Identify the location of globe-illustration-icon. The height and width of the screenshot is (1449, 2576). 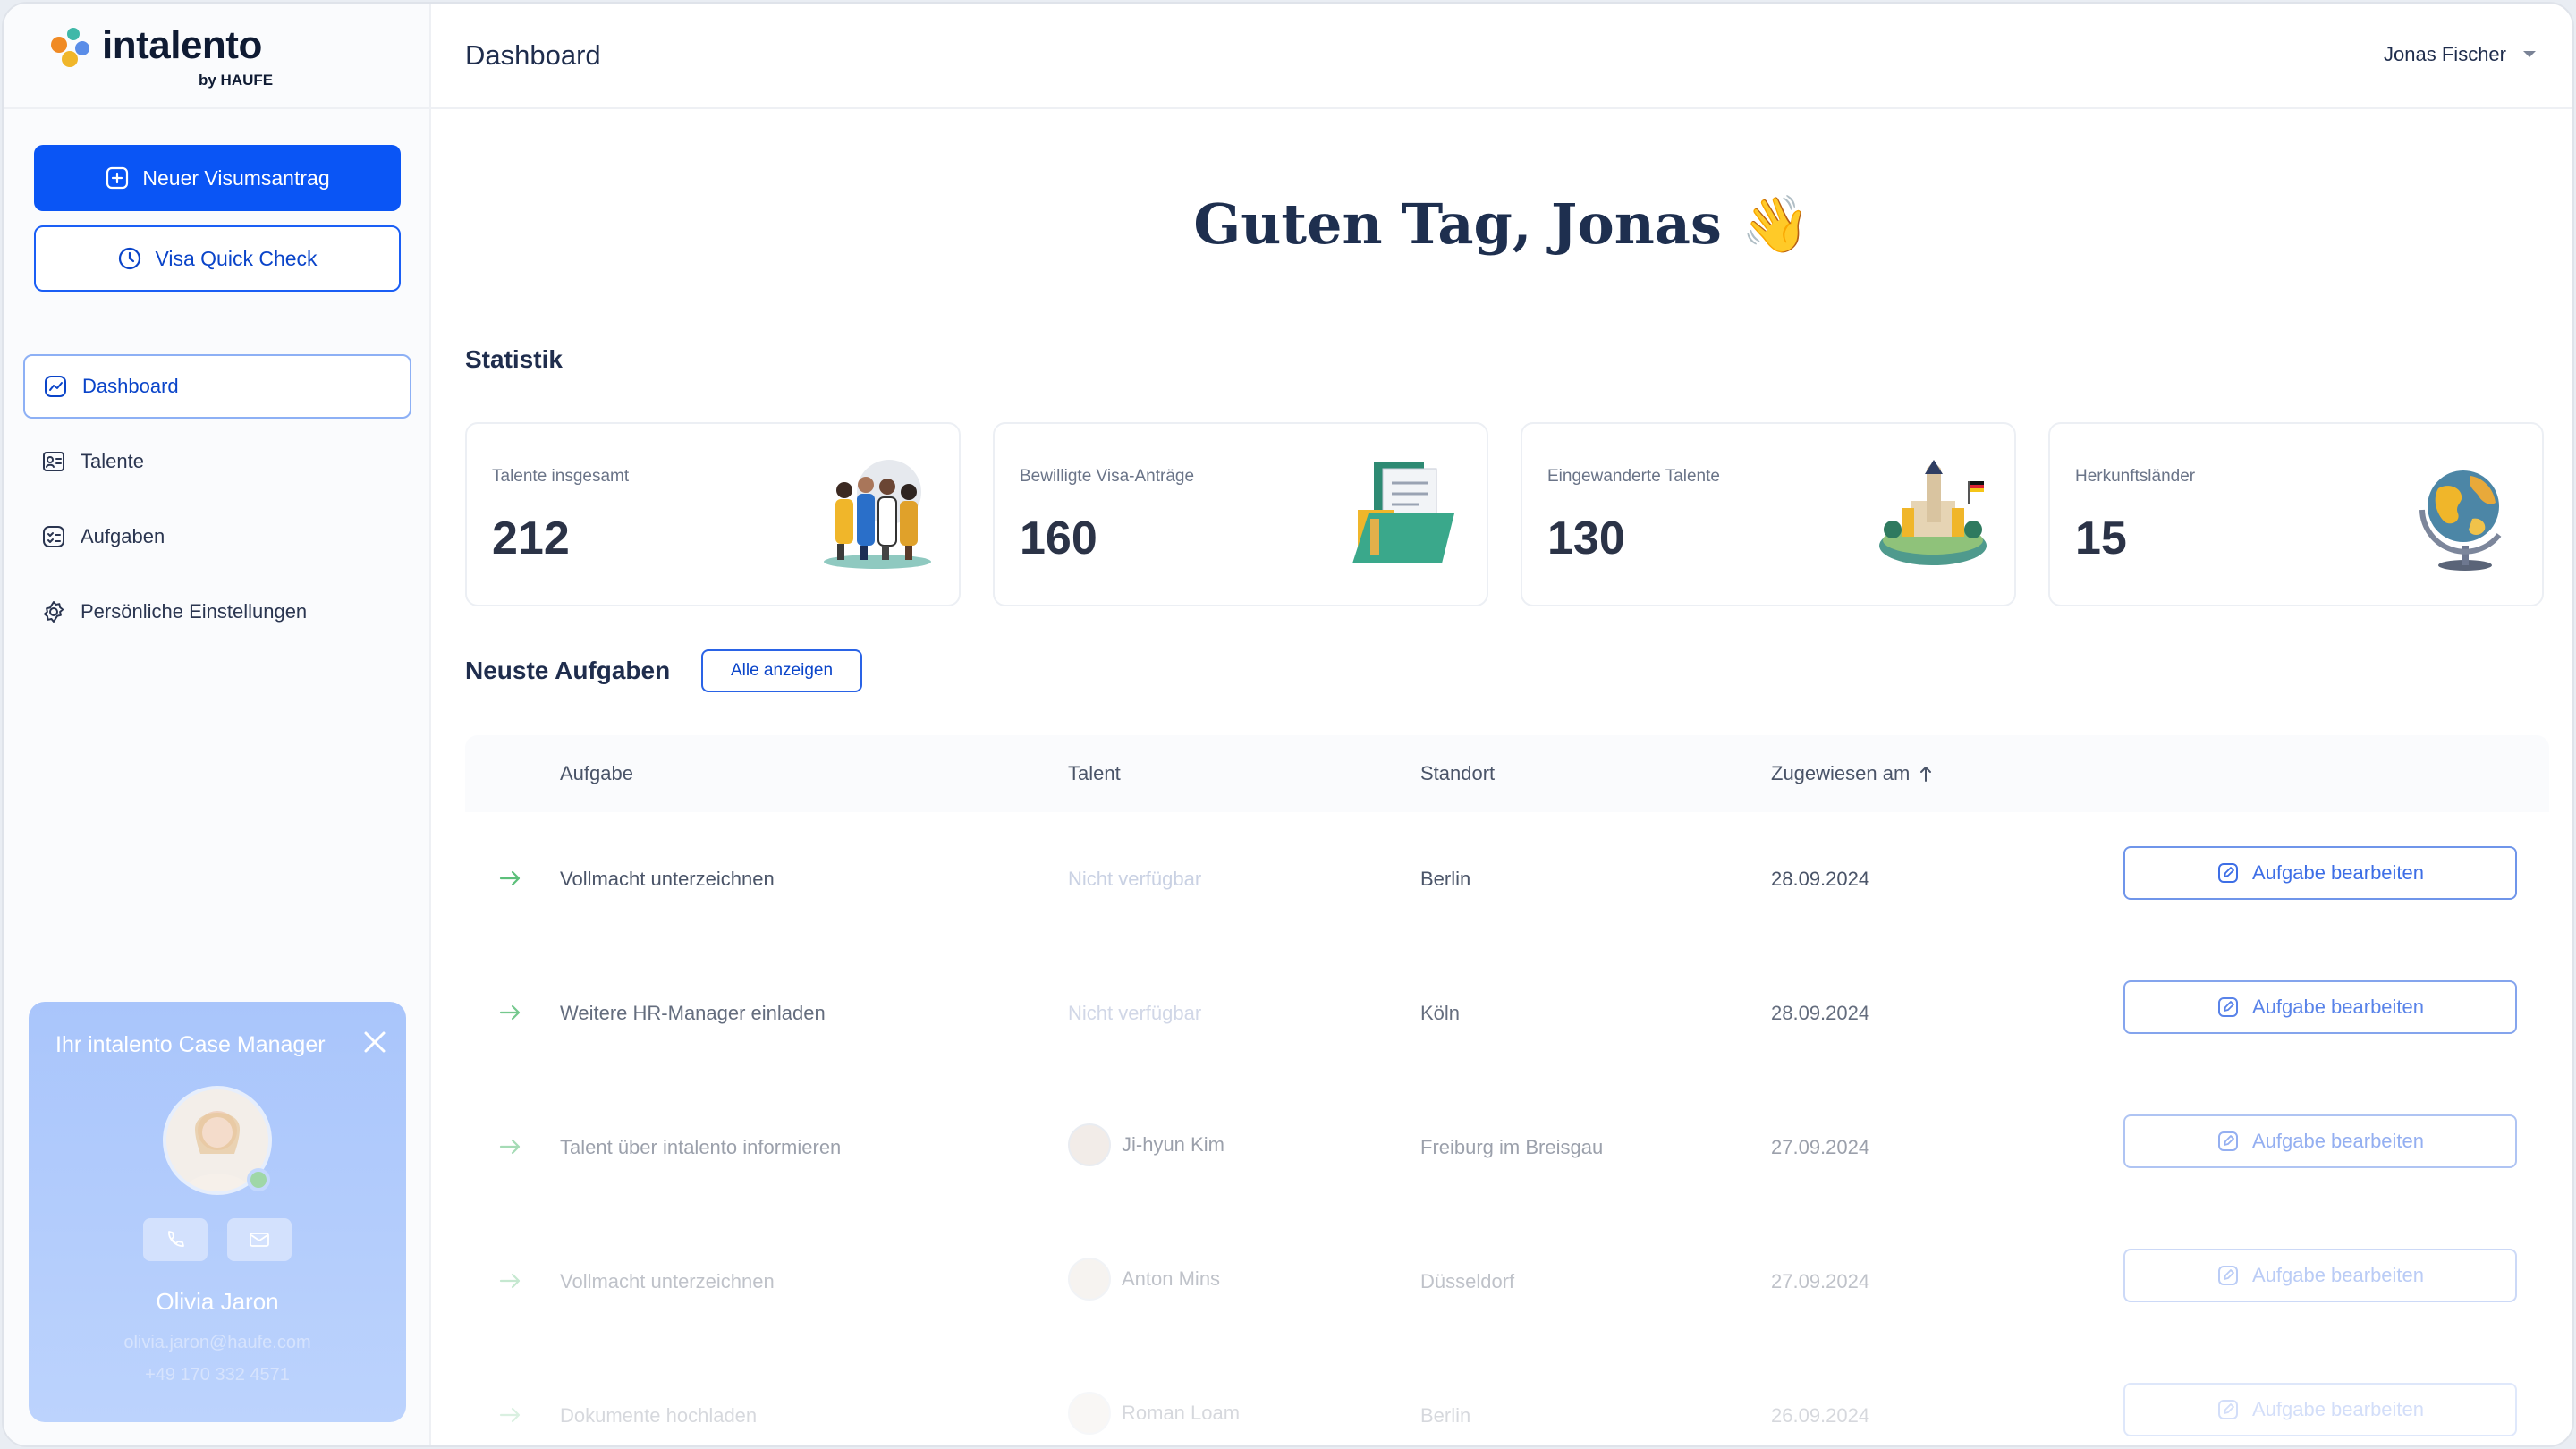
(2460, 520).